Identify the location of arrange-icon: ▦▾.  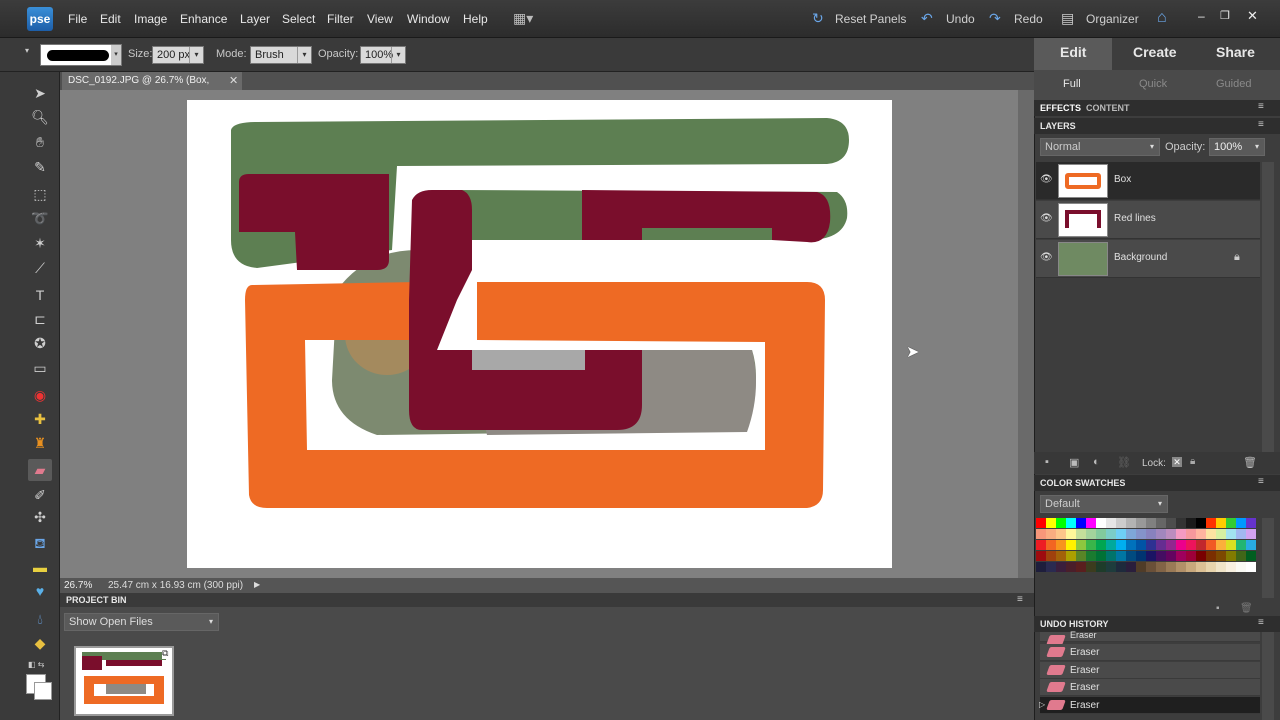
(523, 18).